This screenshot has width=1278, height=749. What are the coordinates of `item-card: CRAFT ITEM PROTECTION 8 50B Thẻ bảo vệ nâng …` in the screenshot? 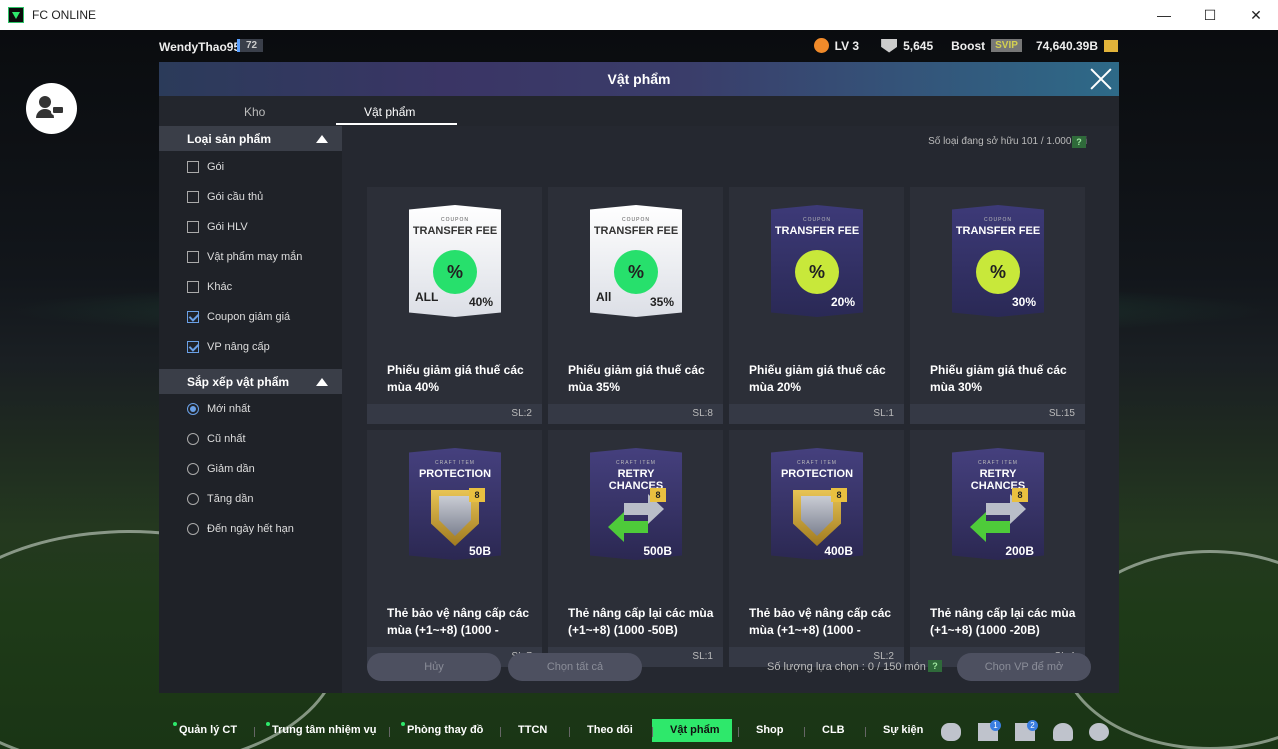 It's located at (454, 548).